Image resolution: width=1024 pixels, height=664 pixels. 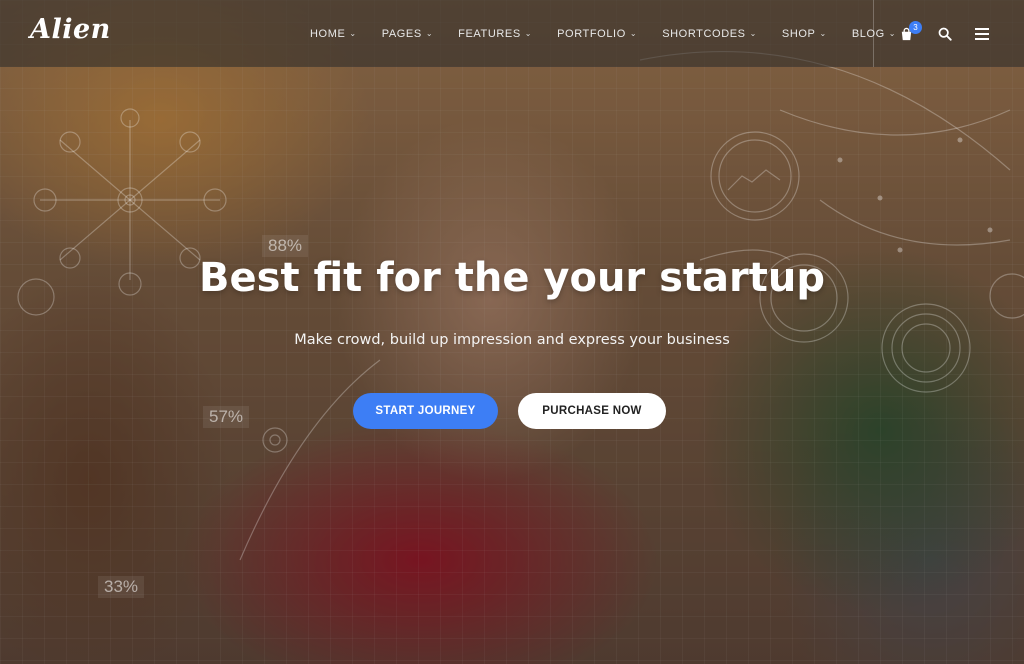 What do you see at coordinates (121, 587) in the screenshot?
I see `background-stat: 33%` at bounding box center [121, 587].